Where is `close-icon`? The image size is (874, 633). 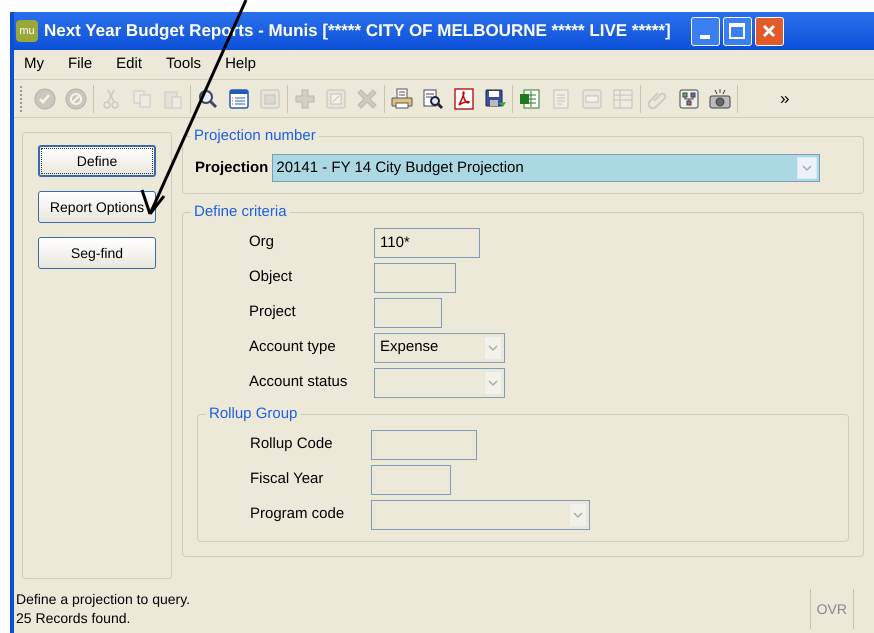
close-icon is located at coordinates (769, 31).